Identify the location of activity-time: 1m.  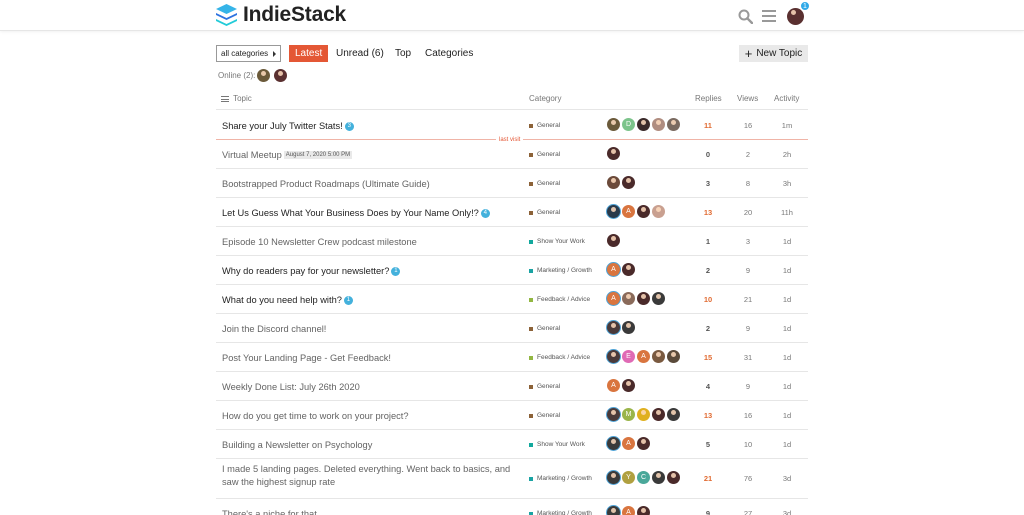
(787, 125).